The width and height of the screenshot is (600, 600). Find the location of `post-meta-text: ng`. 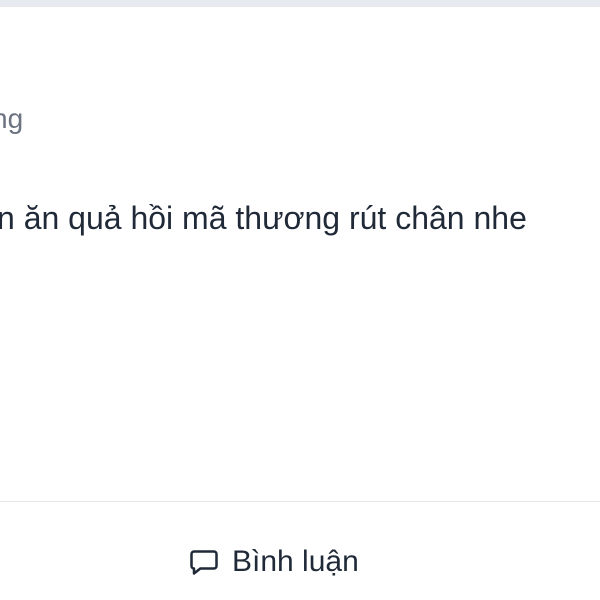

post-meta-text: ng is located at coordinates (12, 118).